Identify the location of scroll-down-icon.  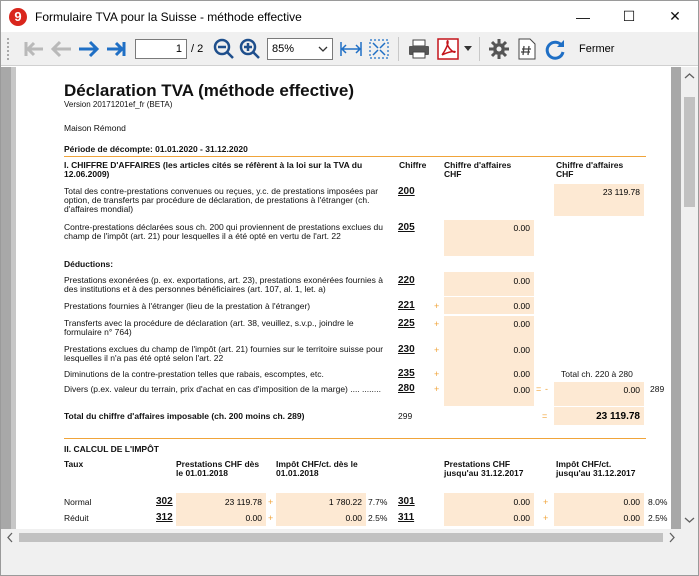
(689, 520).